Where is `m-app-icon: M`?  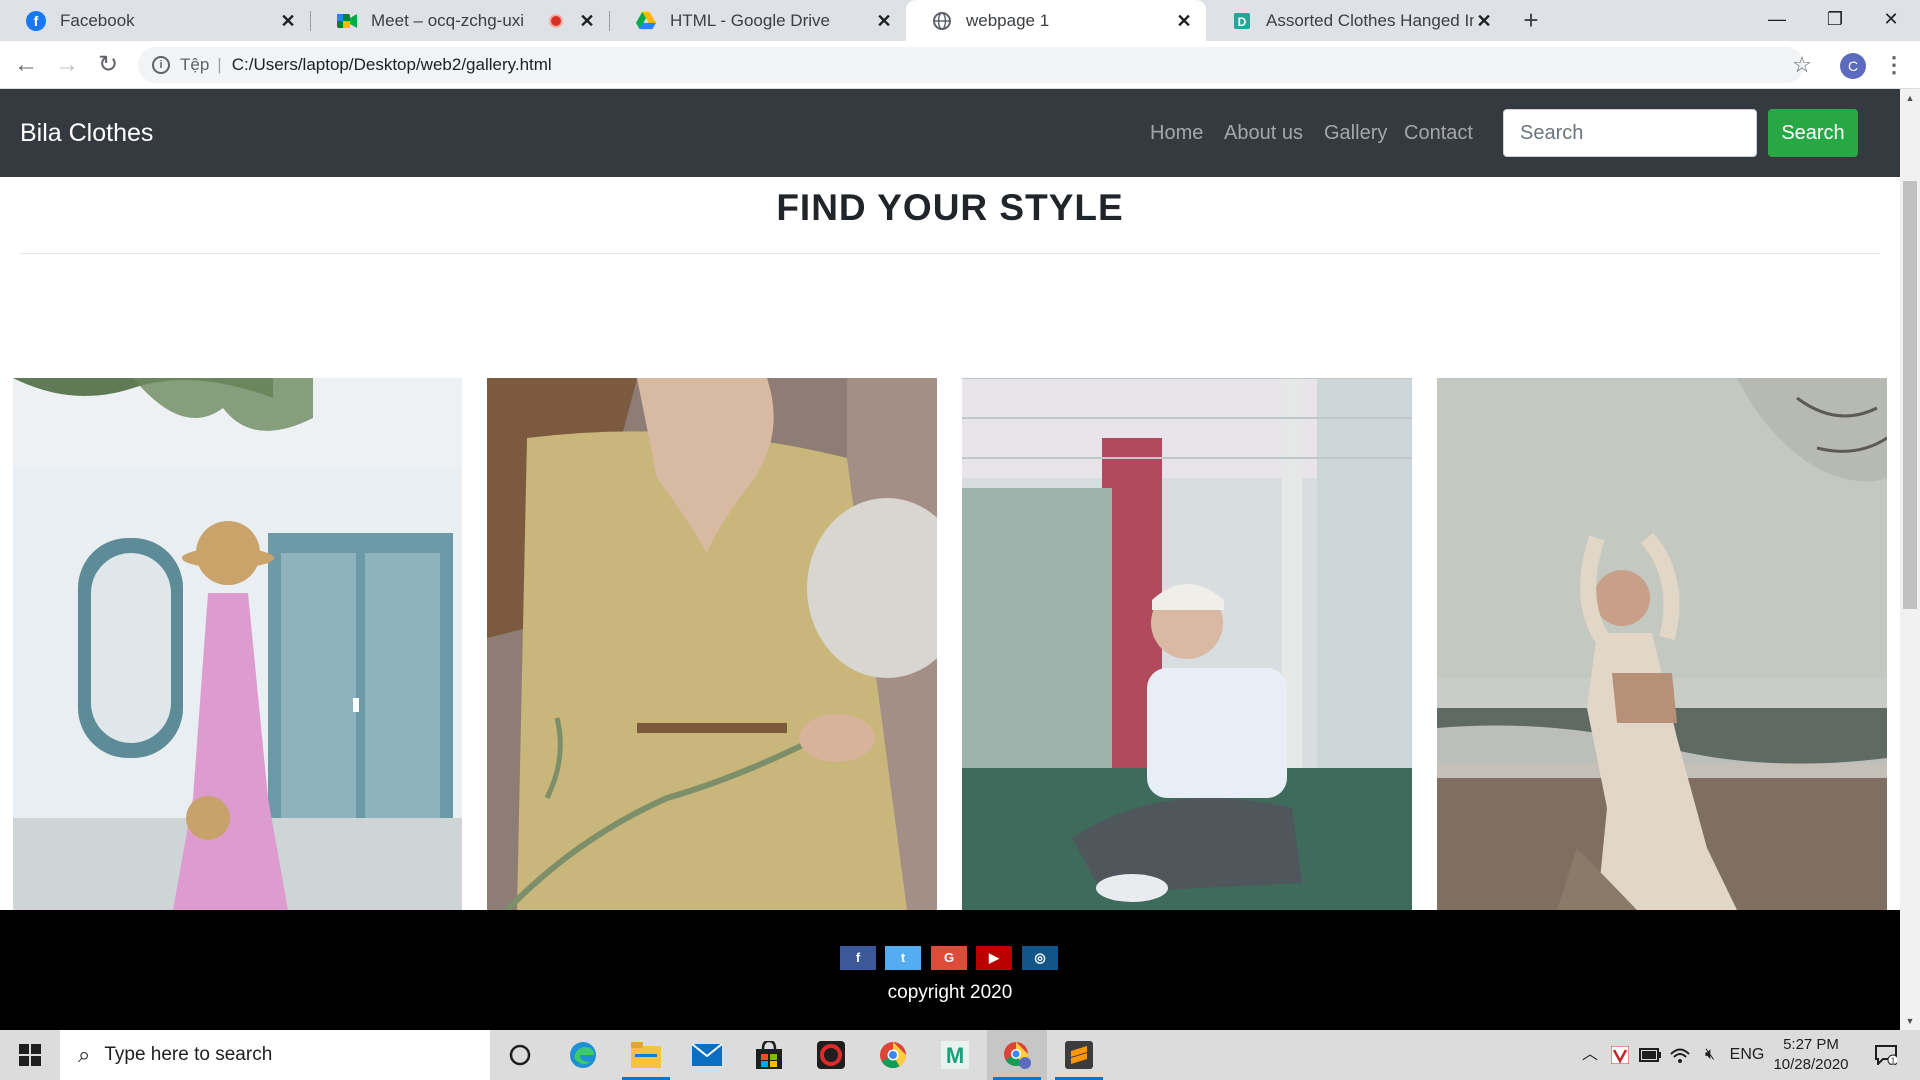
m-app-icon: M is located at coordinates (955, 1055).